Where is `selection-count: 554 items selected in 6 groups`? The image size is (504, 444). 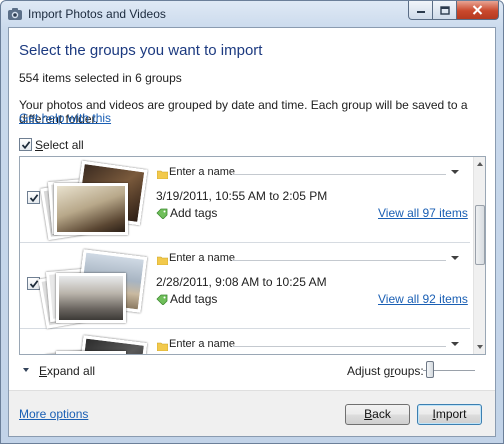 selection-count: 554 items selected in 6 groups is located at coordinates (100, 78).